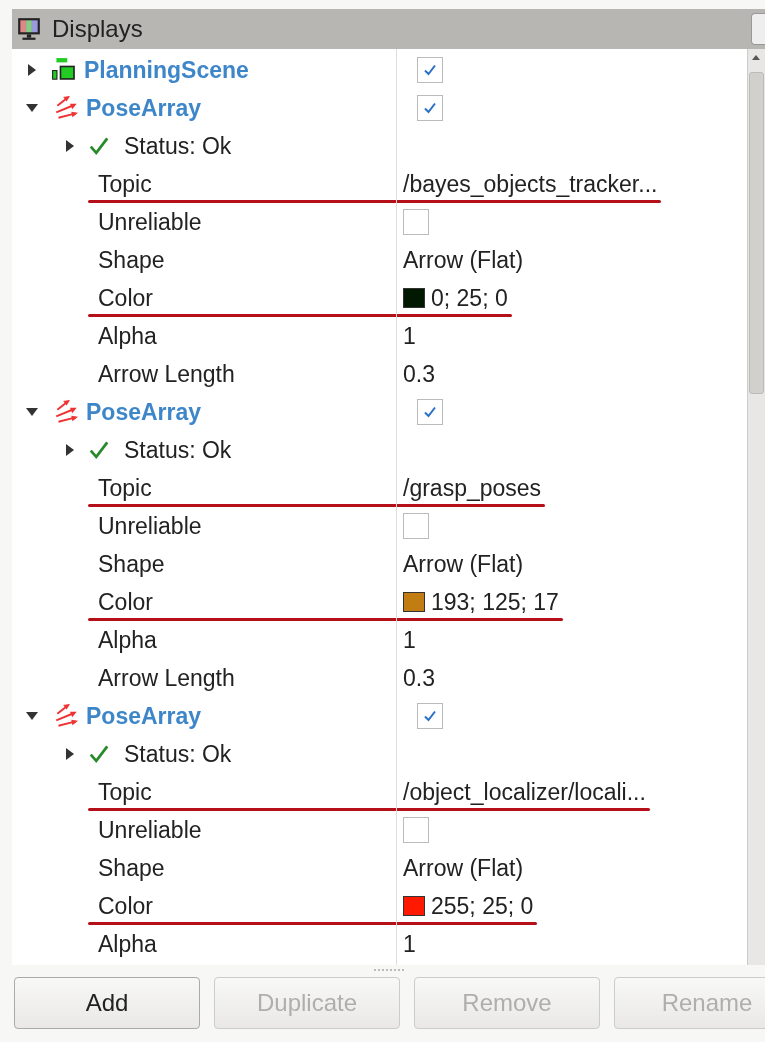  What do you see at coordinates (495, 602) in the screenshot?
I see `property-value: 193; 125; 17` at bounding box center [495, 602].